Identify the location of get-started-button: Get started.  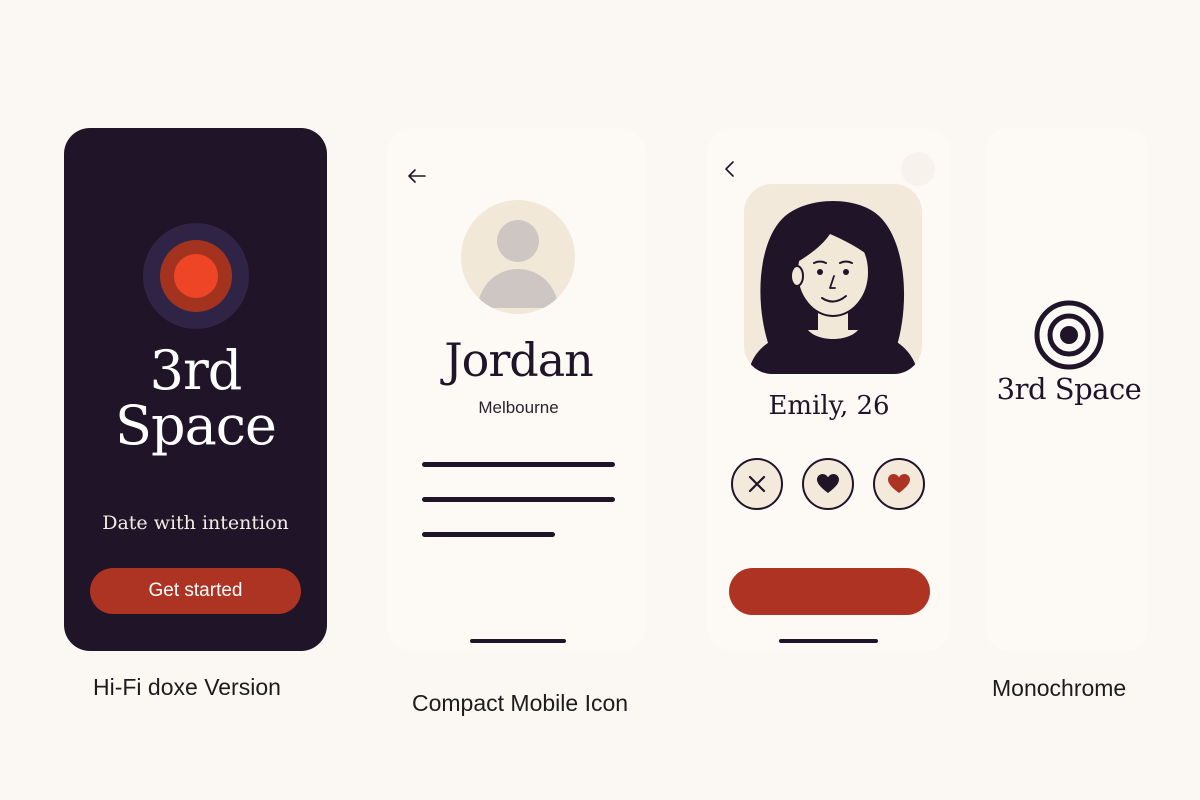
(195, 591).